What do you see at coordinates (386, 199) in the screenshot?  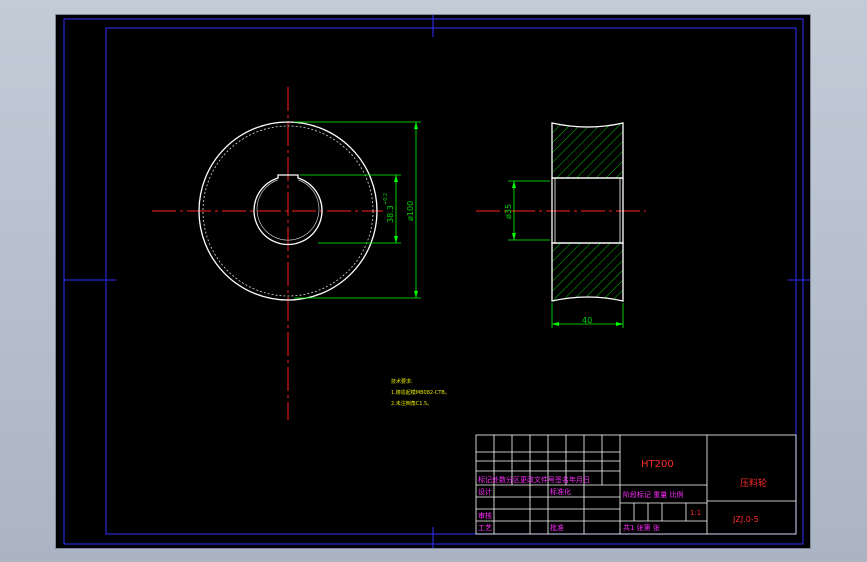 I see `dim-keyway-tolerance: +0.2` at bounding box center [386, 199].